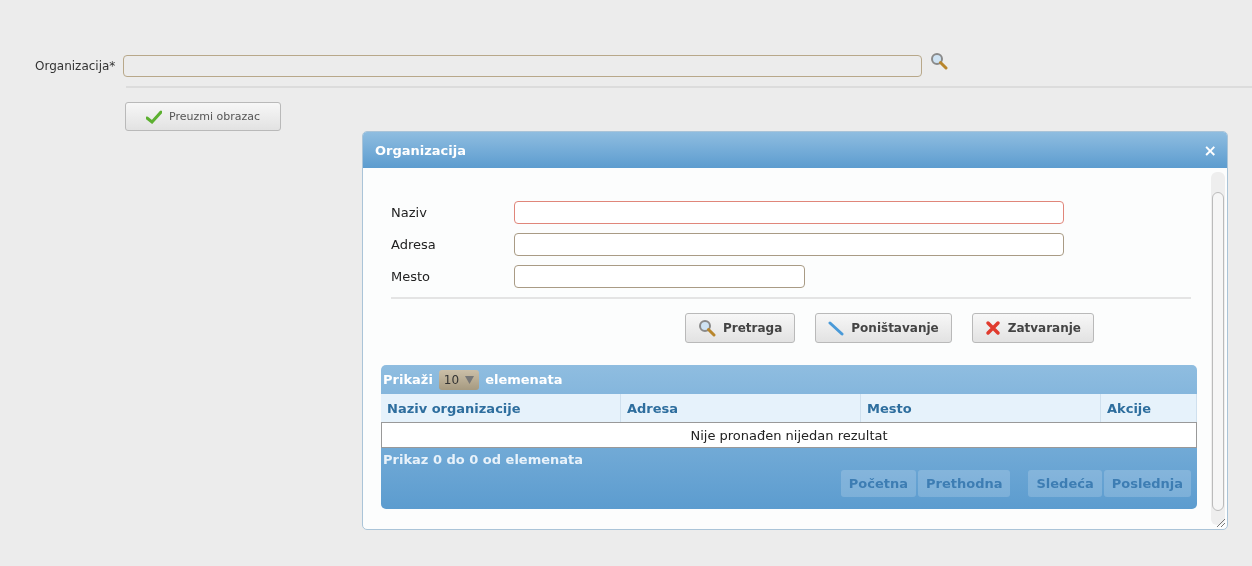 The height and width of the screenshot is (566, 1252). I want to click on empty-message: Nije pronađen nijedan rezultat, so click(789, 435).